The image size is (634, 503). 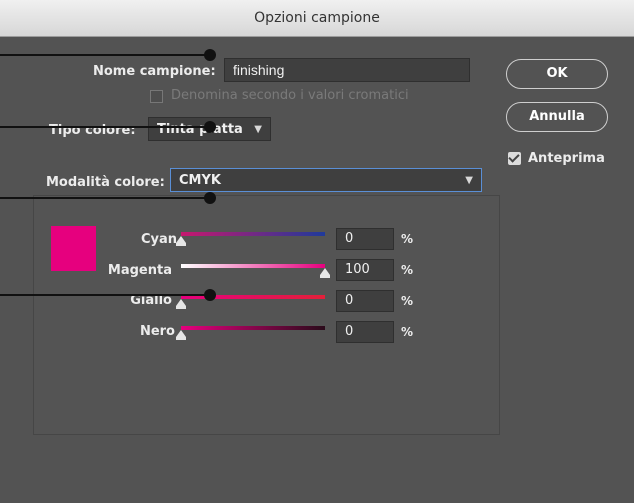 What do you see at coordinates (210, 295) in the screenshot?
I see `callout-dot-sliders` at bounding box center [210, 295].